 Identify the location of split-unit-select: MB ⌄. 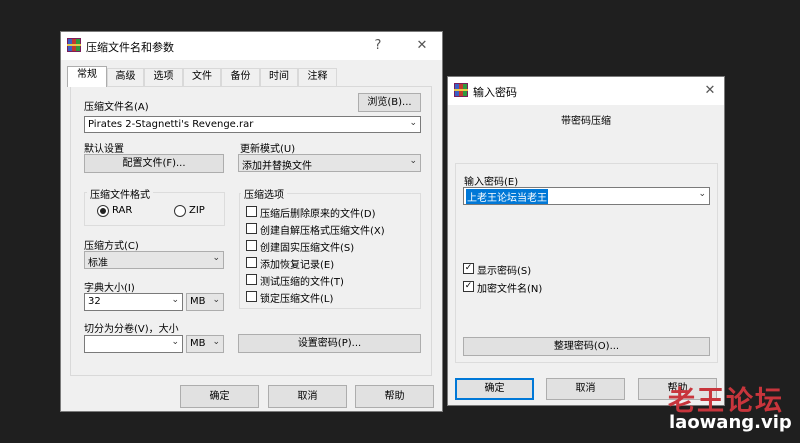
(205, 344).